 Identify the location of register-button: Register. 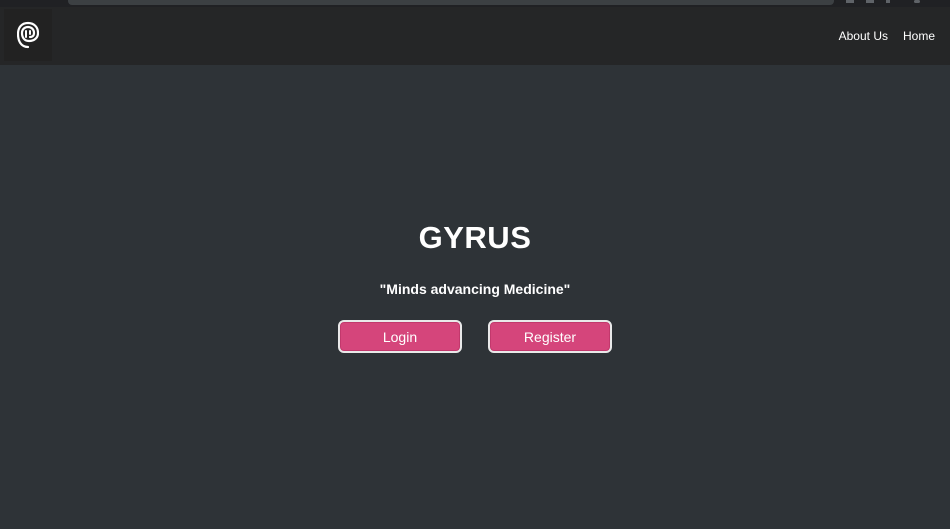
(550, 336).